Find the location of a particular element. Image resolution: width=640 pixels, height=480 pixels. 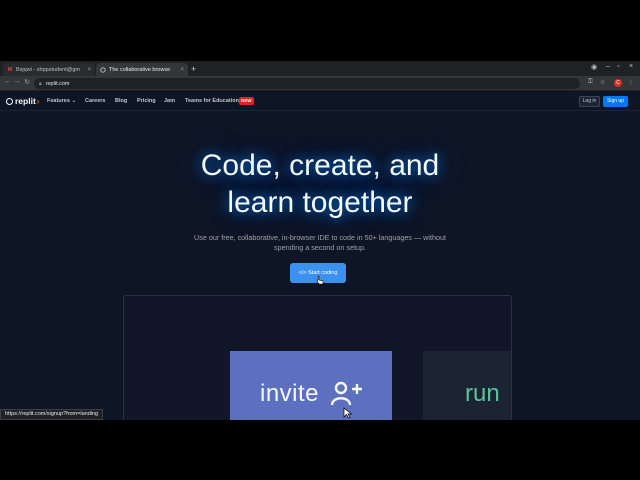

nav-features: Features ⌄ is located at coordinates (61, 101).